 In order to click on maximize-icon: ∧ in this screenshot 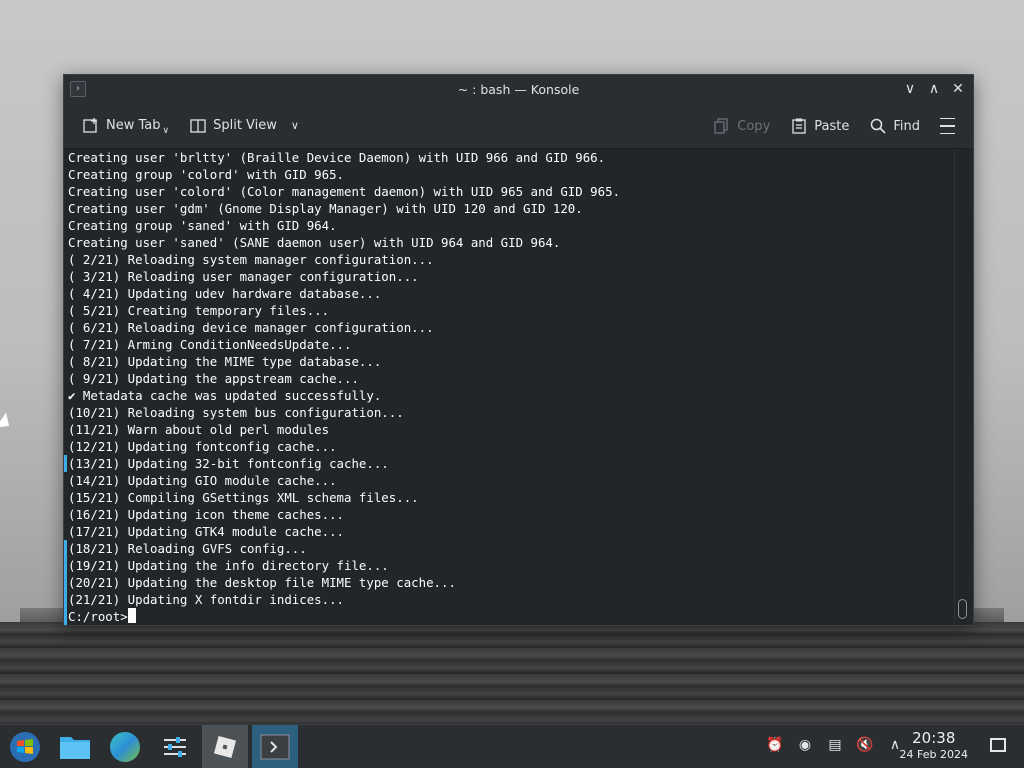, I will do `click(934, 89)`.